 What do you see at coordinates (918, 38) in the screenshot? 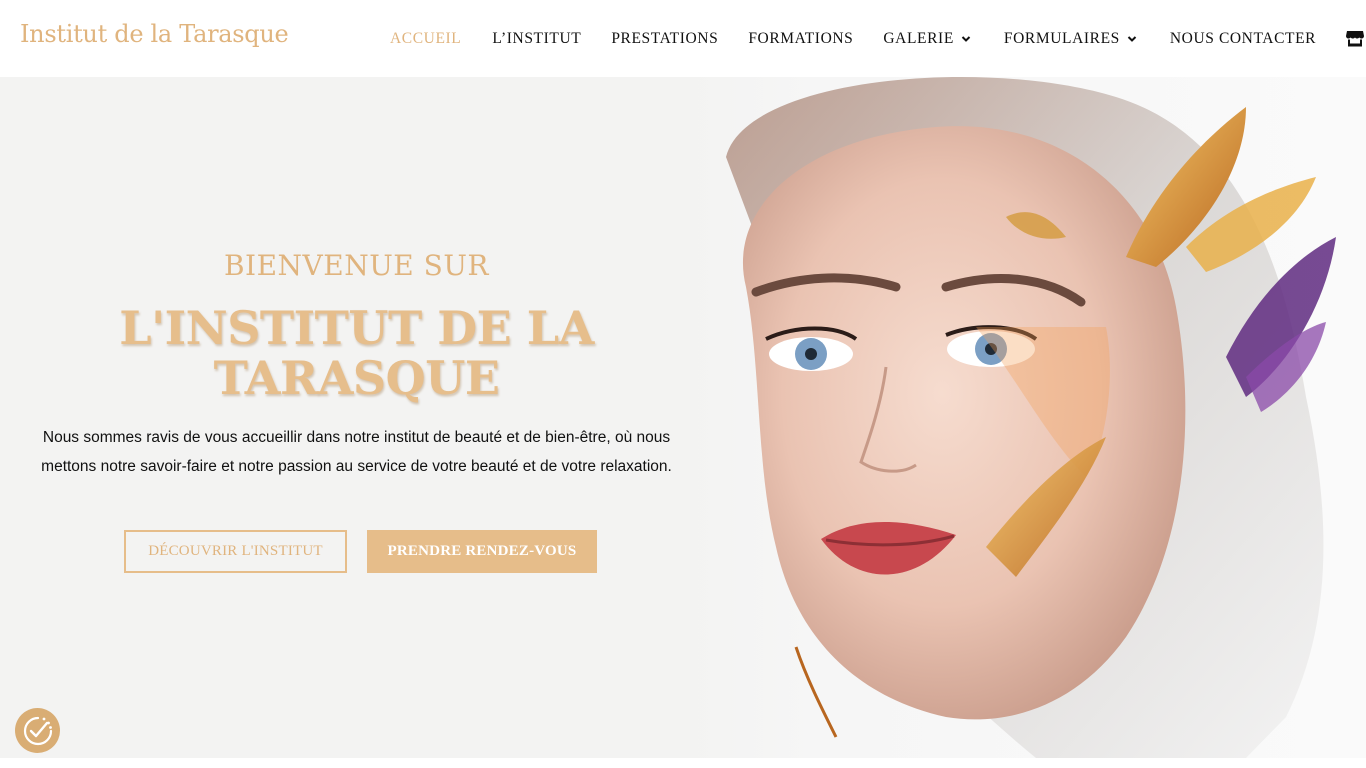
I see `nav-item-galerie-label: GALERIE` at bounding box center [918, 38].